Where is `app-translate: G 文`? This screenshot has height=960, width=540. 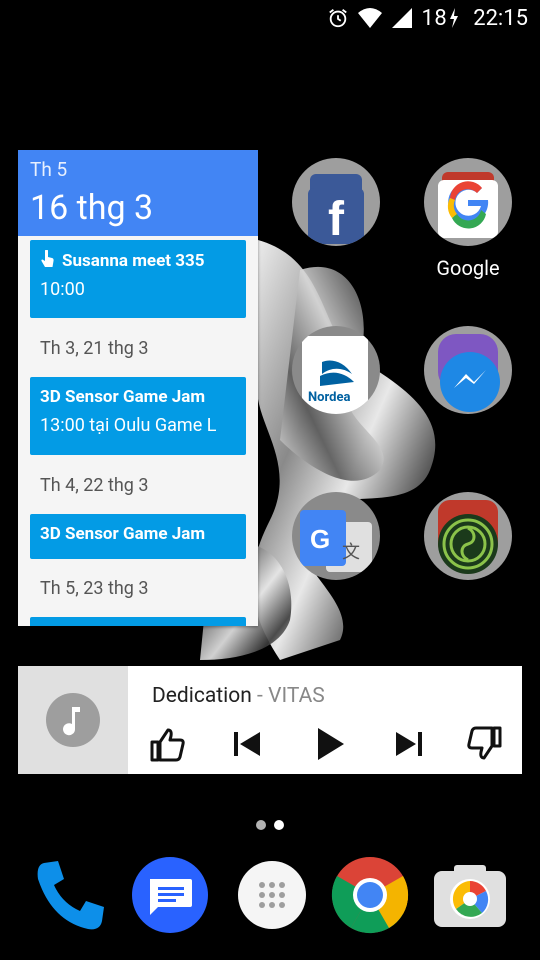 app-translate: G 文 is located at coordinates (336, 536).